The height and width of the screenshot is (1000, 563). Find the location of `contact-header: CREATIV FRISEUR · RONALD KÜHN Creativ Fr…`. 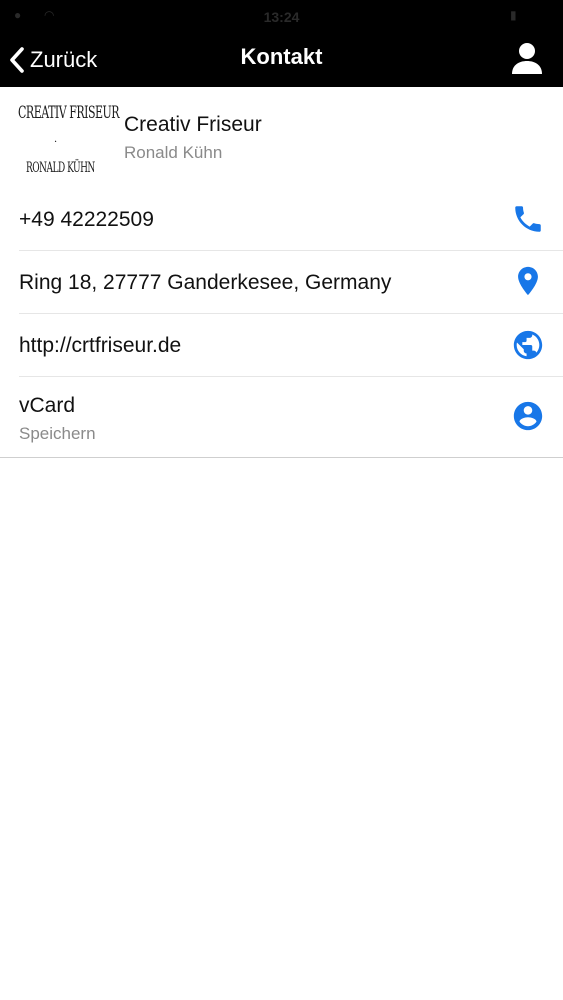

contact-header: CREATIV FRISEUR · RONALD KÜHN Creativ Fr… is located at coordinates (281, 137).